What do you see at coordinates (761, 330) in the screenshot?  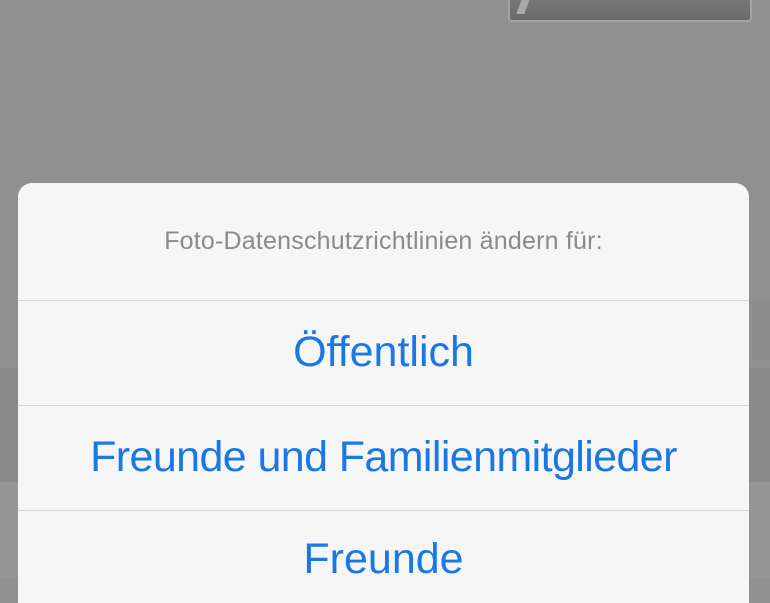 I see `background-edge-strip` at bounding box center [761, 330].